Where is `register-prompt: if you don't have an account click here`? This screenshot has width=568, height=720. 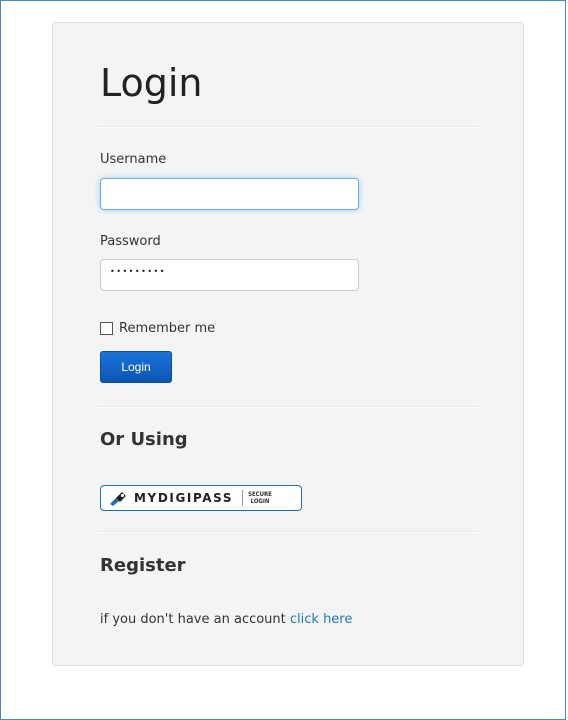
register-prompt: if you don't have an account click here is located at coordinates (226, 619).